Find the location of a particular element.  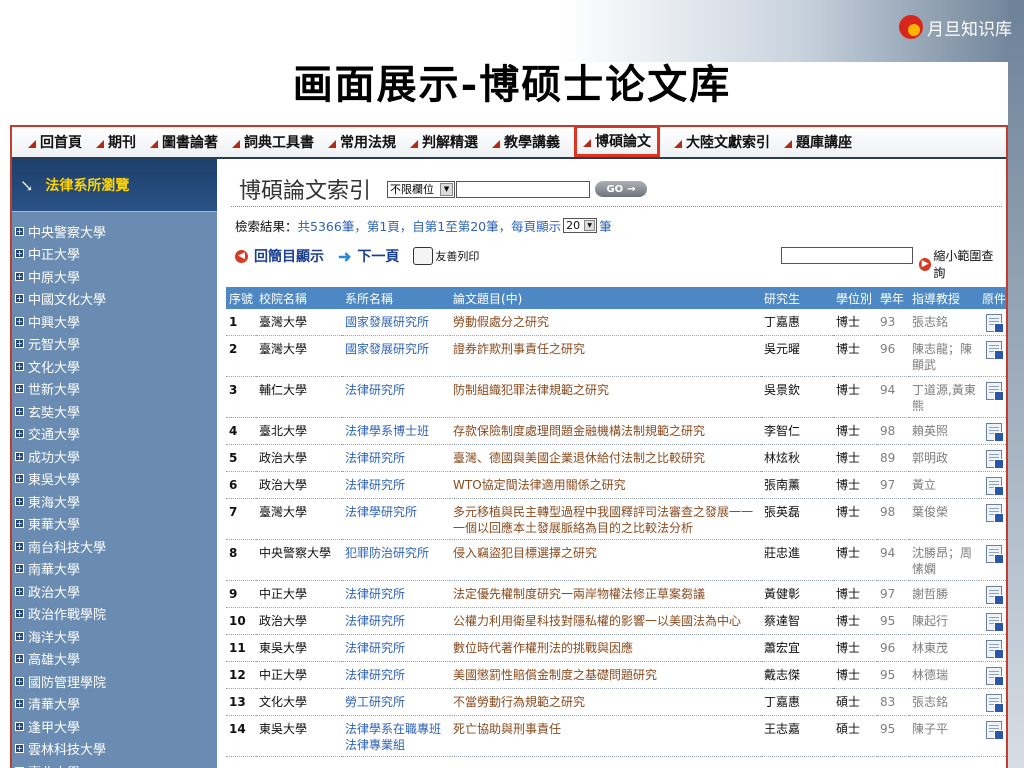

thesis-title-link: 存款保險制度處理問題金融機構法制規範之研究 is located at coordinates (605, 431).